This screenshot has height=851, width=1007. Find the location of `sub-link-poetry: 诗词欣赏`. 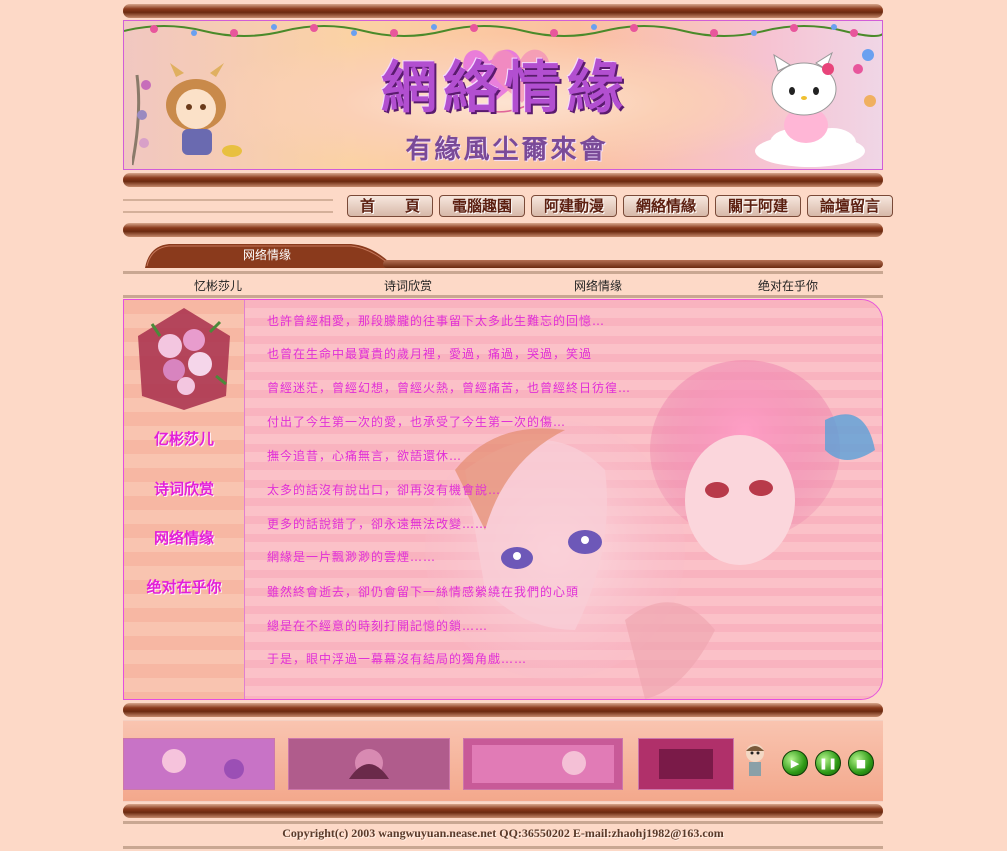

sub-link-poetry: 诗词欣赏 is located at coordinates (408, 286).